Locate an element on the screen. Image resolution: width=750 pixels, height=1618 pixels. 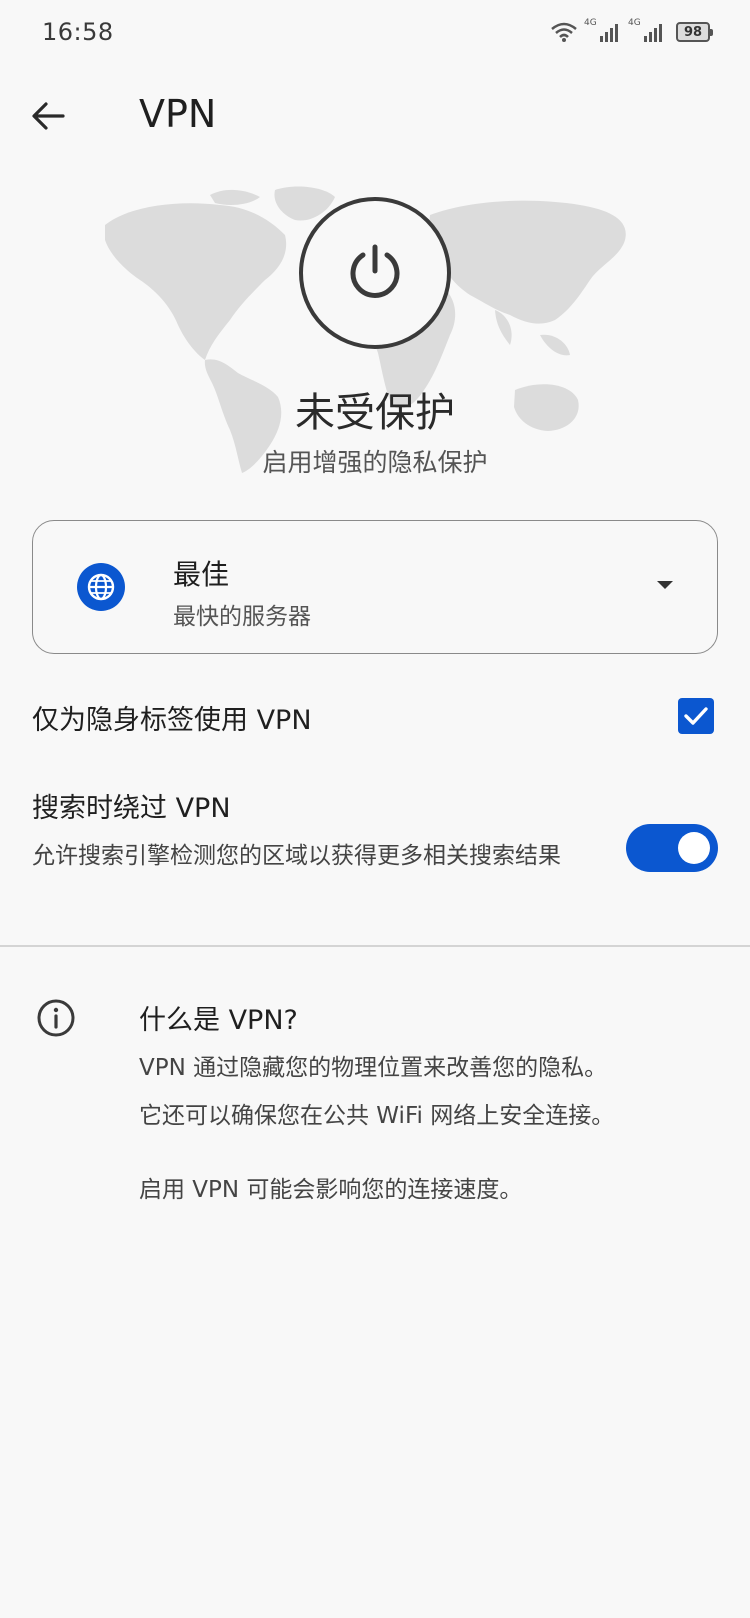
status-bar: 16:58 4G 4G 98 is located at coordinates (375, 32).